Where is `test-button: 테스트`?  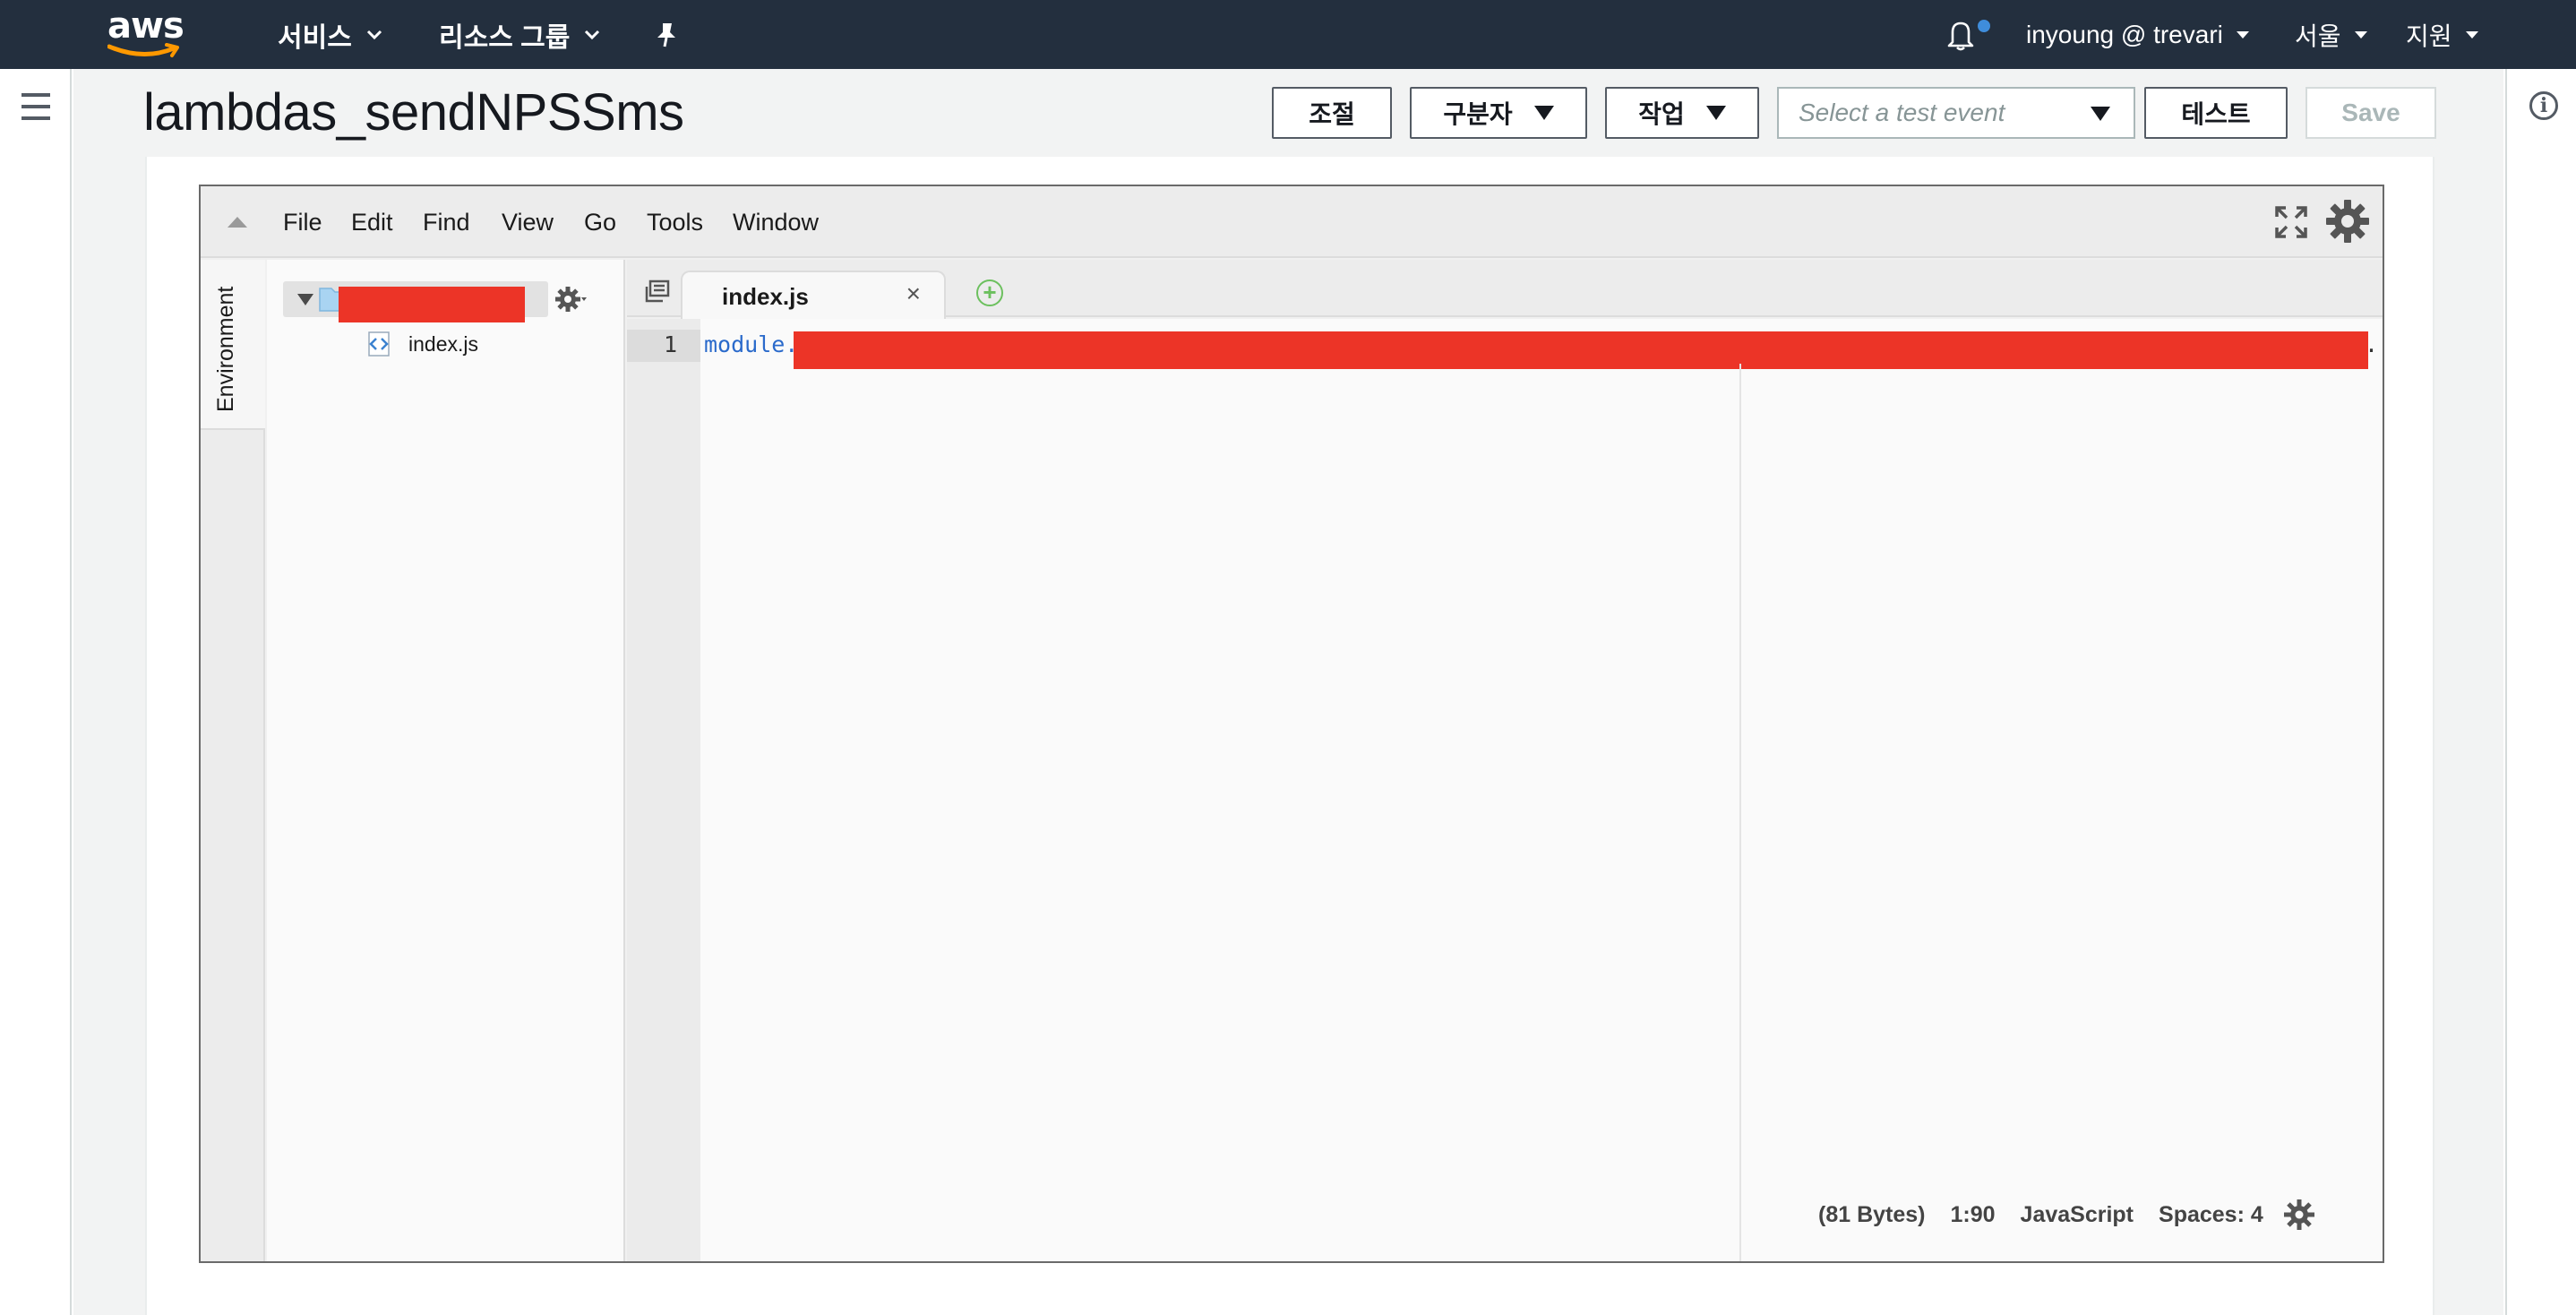
test-button: 테스트 is located at coordinates (2216, 113).